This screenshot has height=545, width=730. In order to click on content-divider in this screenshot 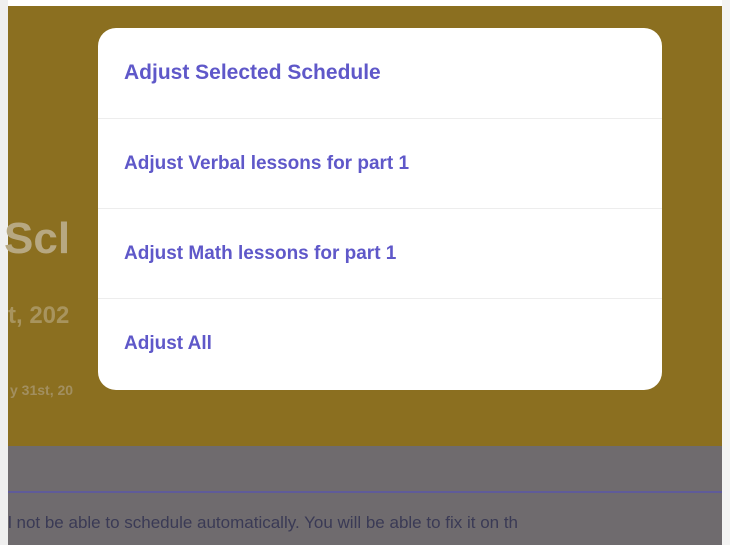, I will do `click(365, 492)`.